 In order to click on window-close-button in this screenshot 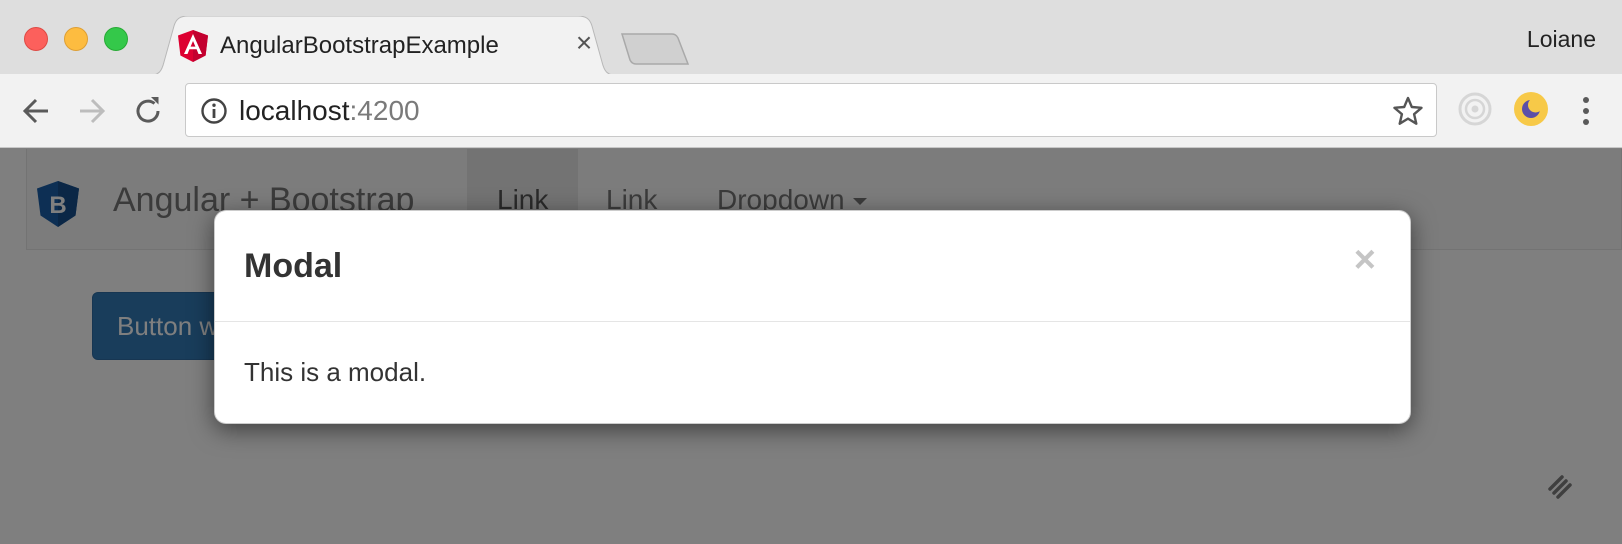, I will do `click(36, 39)`.